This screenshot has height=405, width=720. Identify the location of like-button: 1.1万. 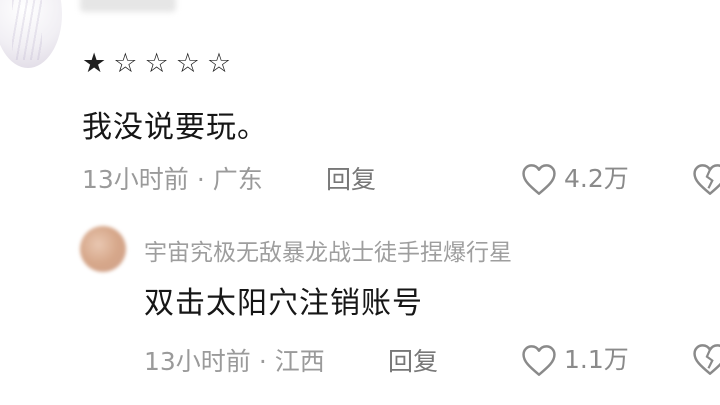
(574, 360).